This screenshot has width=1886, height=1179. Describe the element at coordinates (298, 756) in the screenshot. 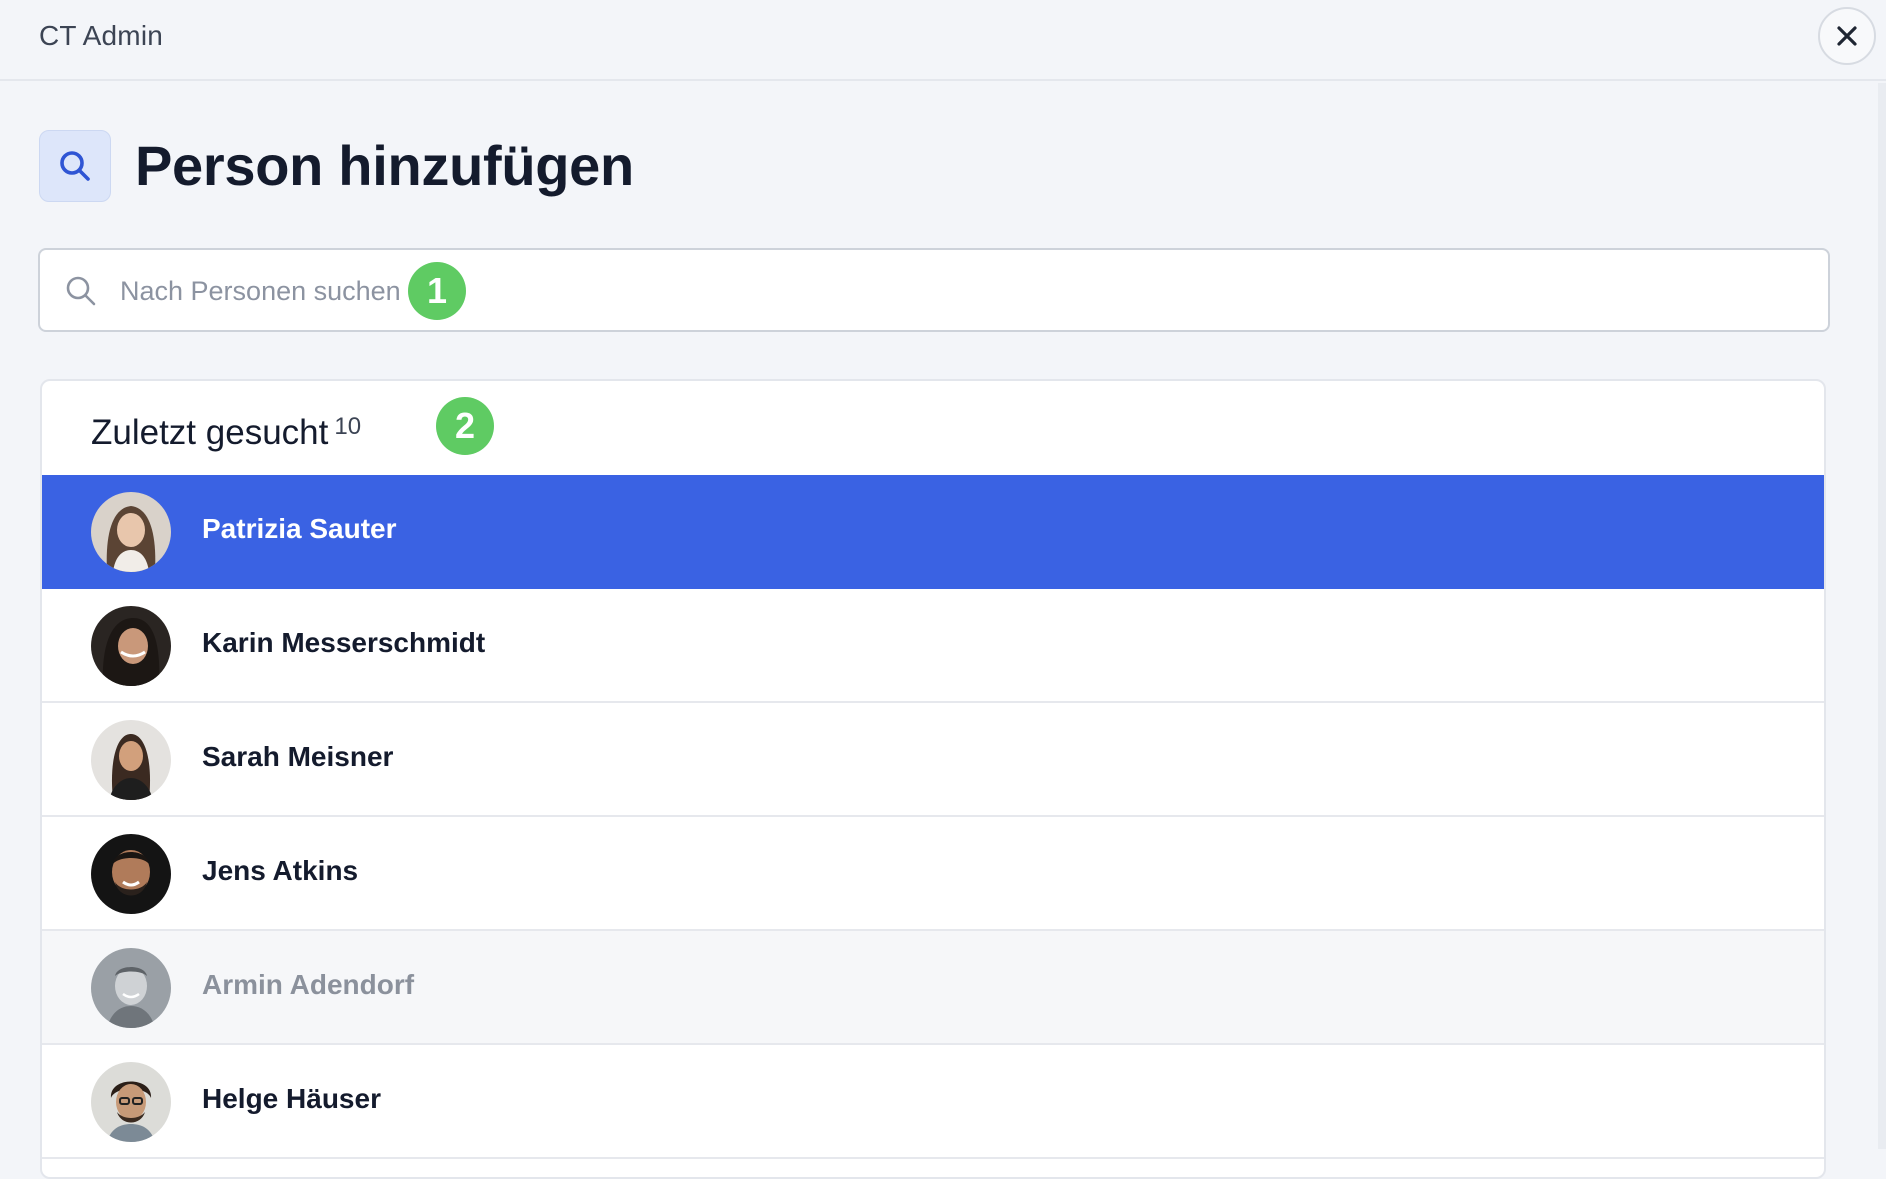

I see `person-name: Sarah Meisner` at that location.